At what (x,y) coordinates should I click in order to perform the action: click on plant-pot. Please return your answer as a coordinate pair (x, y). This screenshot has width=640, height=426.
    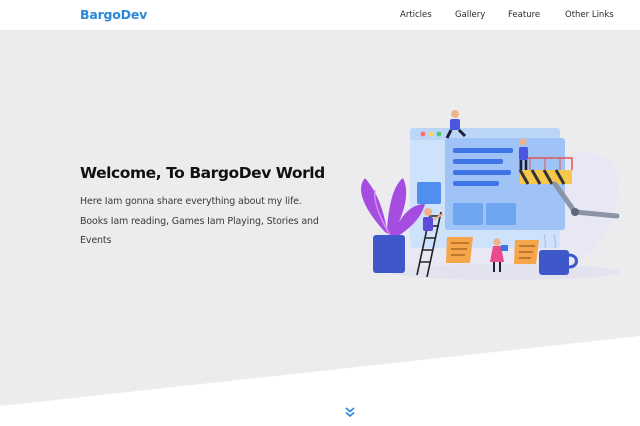
    Looking at the image, I should click on (389, 254).